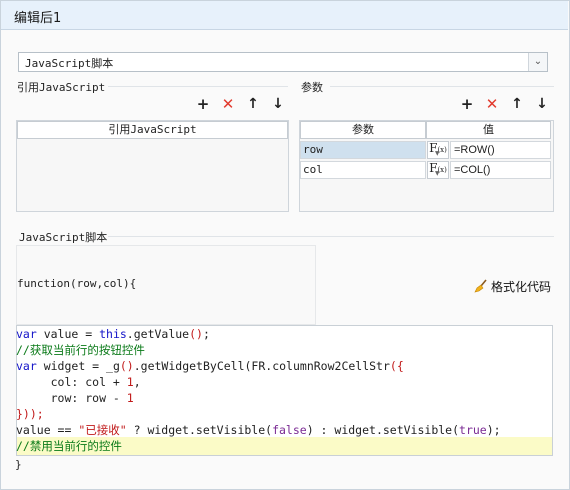 This screenshot has width=570, height=490. I want to click on code-line: //禁用当前行的控件, so click(258, 446).